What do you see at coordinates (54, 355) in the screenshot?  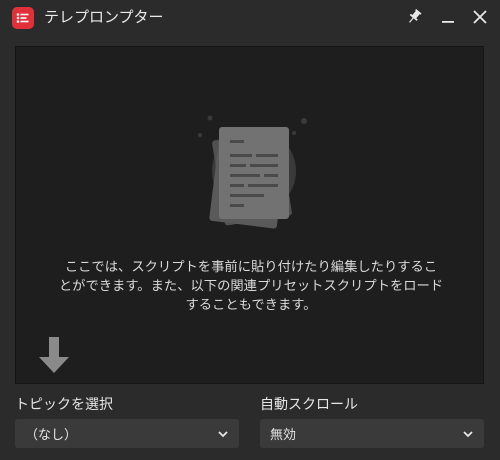 I see `arrow-down-icon` at bounding box center [54, 355].